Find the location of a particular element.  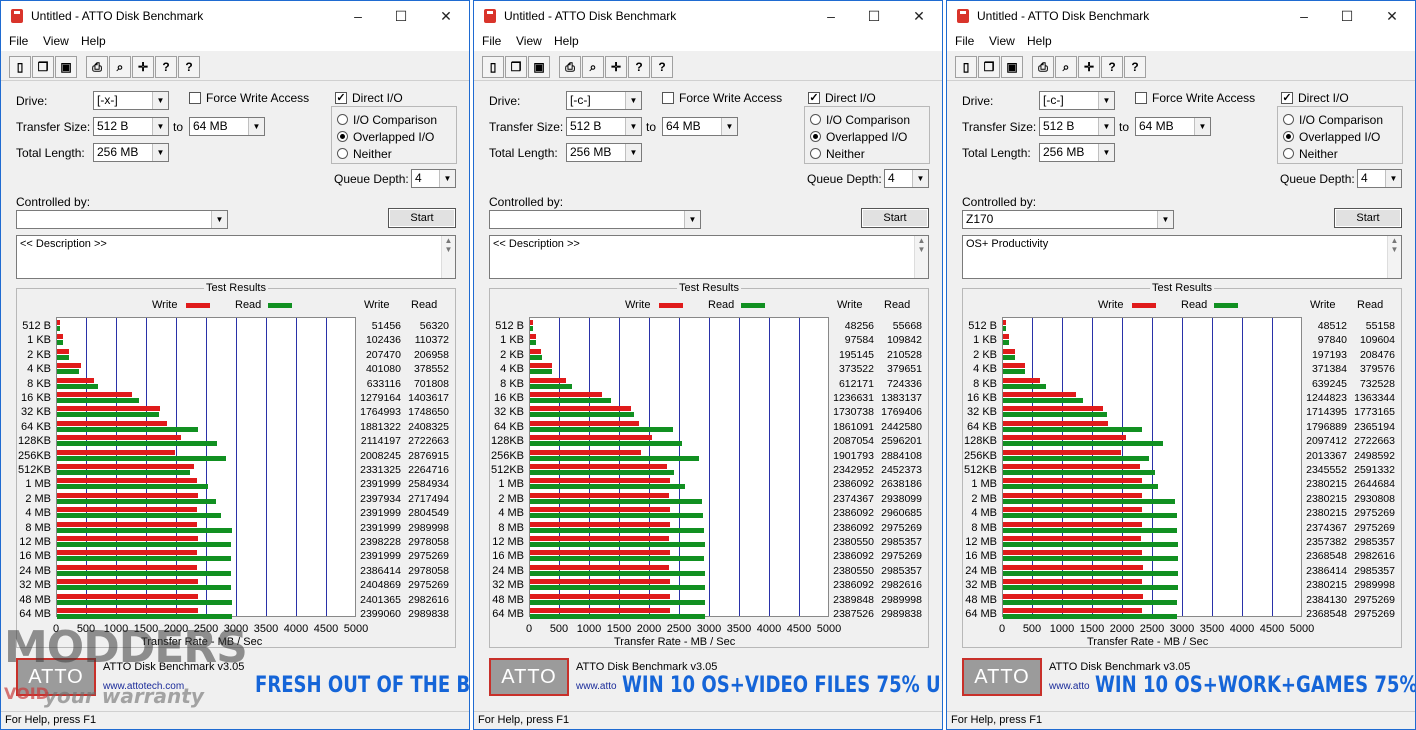

size-tick-label: 16 KB is located at coordinates (982, 398).